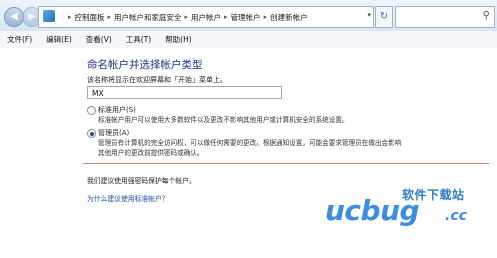 The image size is (497, 258). Describe the element at coordinates (113, 133) in the screenshot. I see `administrator-label: 管理员(A)` at that location.